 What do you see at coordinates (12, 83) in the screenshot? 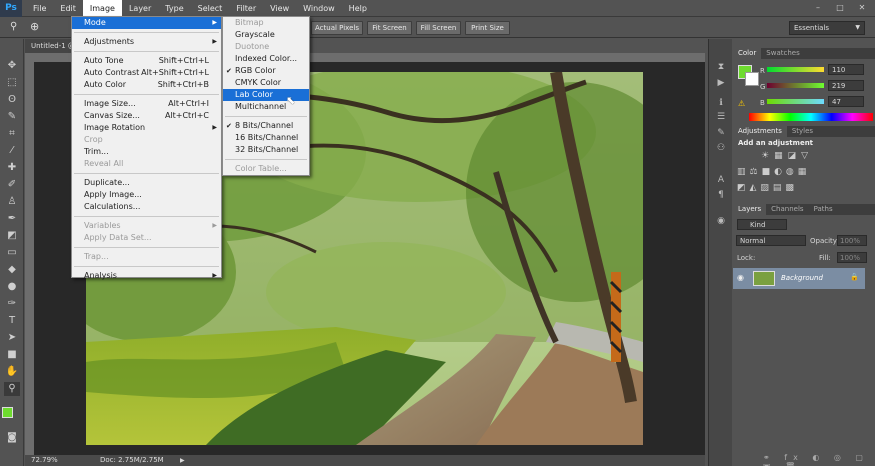
I see `marquee-tool-icon: ⬚` at bounding box center [12, 83].